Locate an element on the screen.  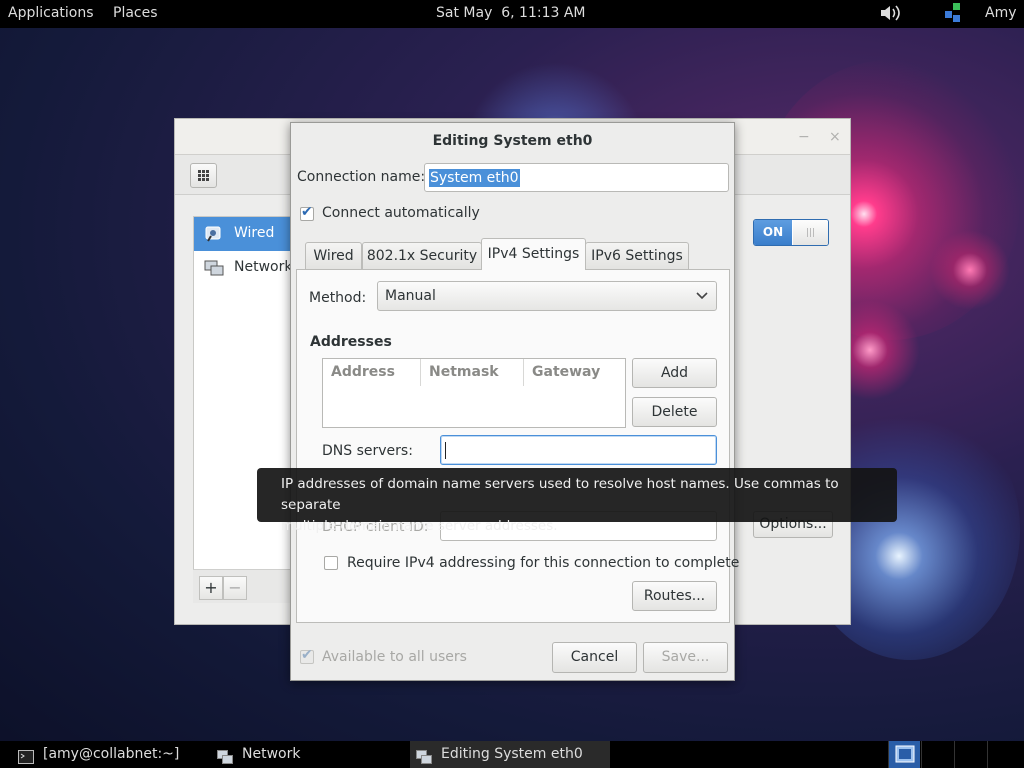
chevron-down-icon is located at coordinates (702, 297).